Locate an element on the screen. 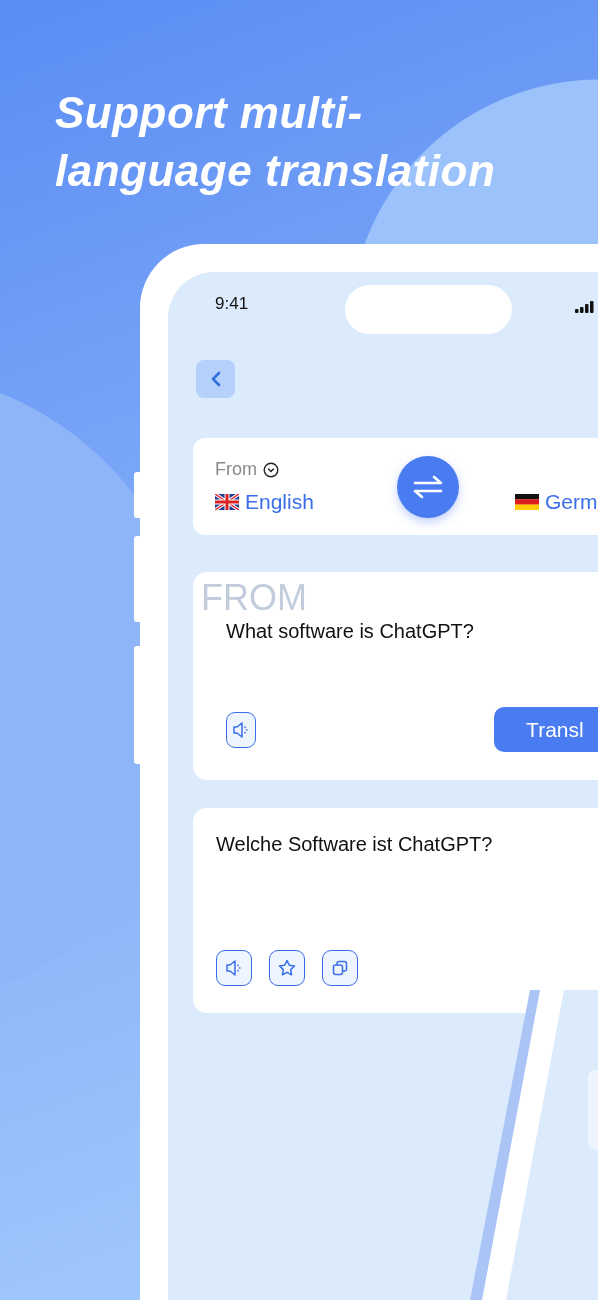  watermark-text: FROM is located at coordinates (254, 598).